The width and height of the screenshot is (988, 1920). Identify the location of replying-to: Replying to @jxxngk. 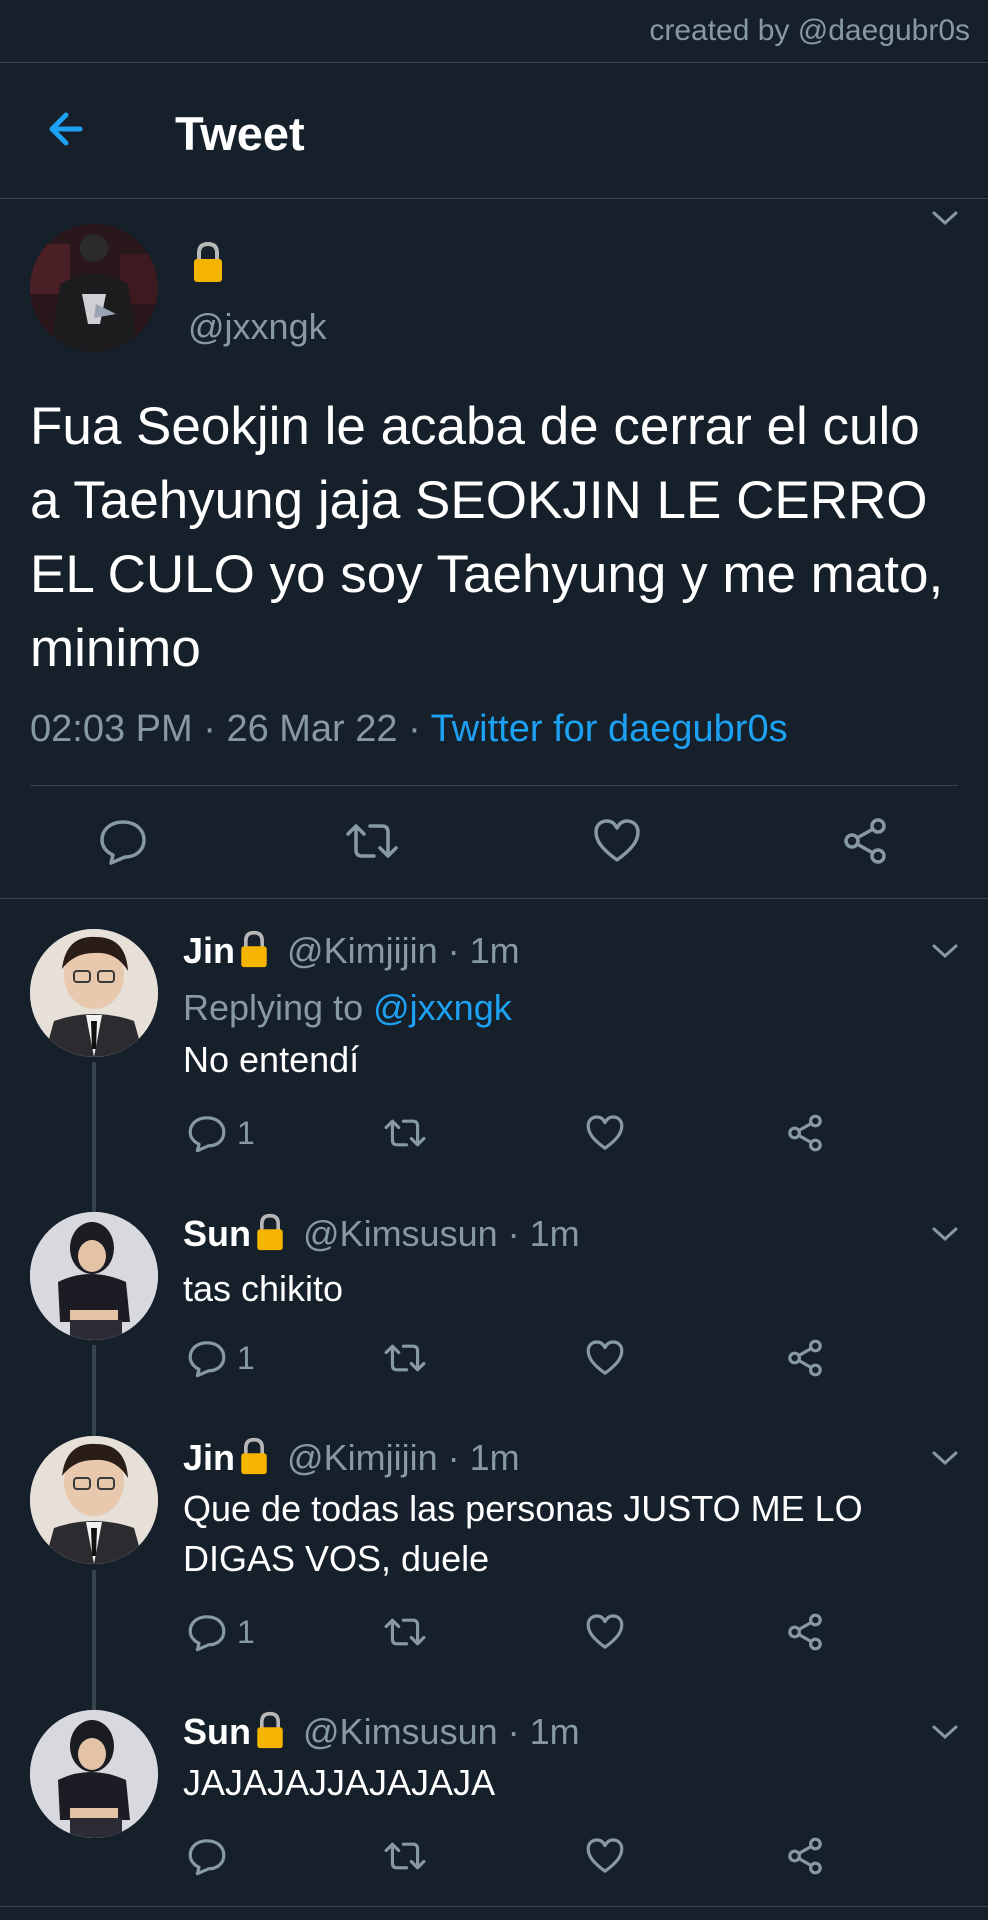
(347, 1008).